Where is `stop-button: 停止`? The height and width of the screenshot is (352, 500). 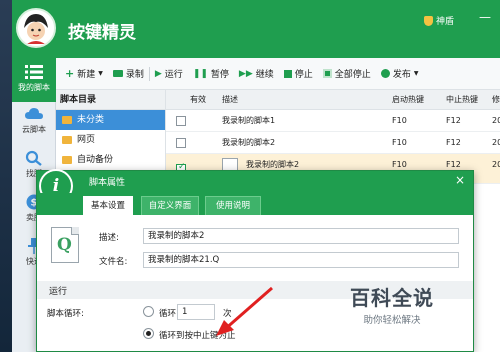 stop-button: 停止 is located at coordinates (298, 73).